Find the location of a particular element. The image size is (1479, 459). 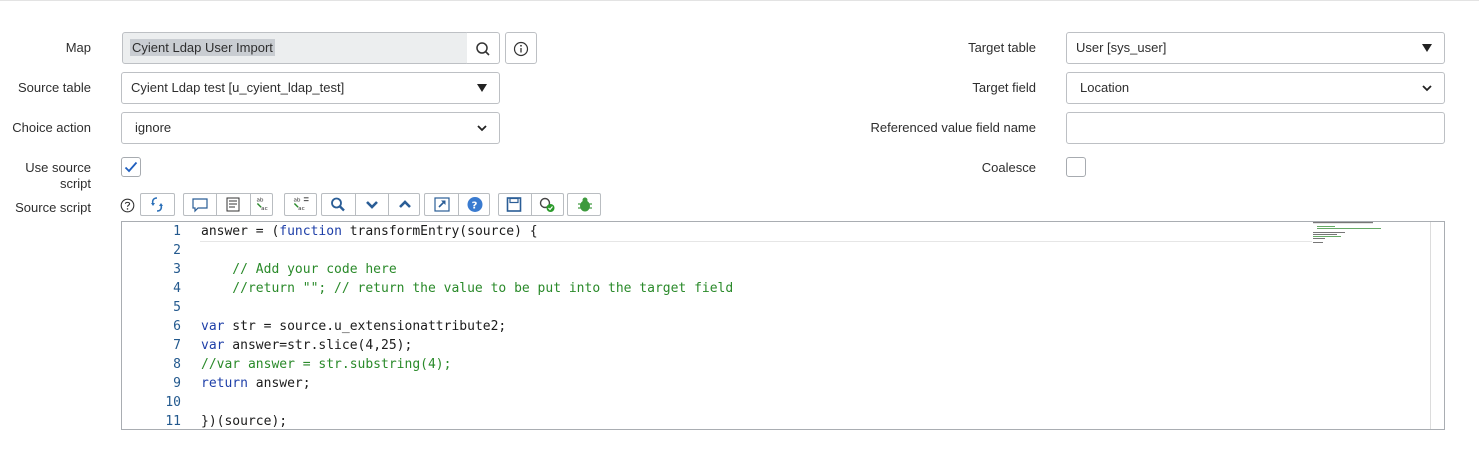

checkmark-icon is located at coordinates (131, 167).